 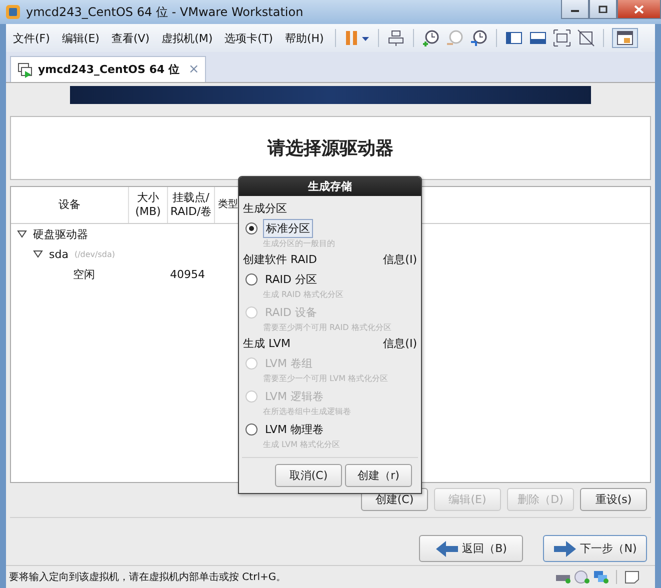 I want to click on option-hint: 生成 LVM 格式化分区, so click(x=302, y=445).